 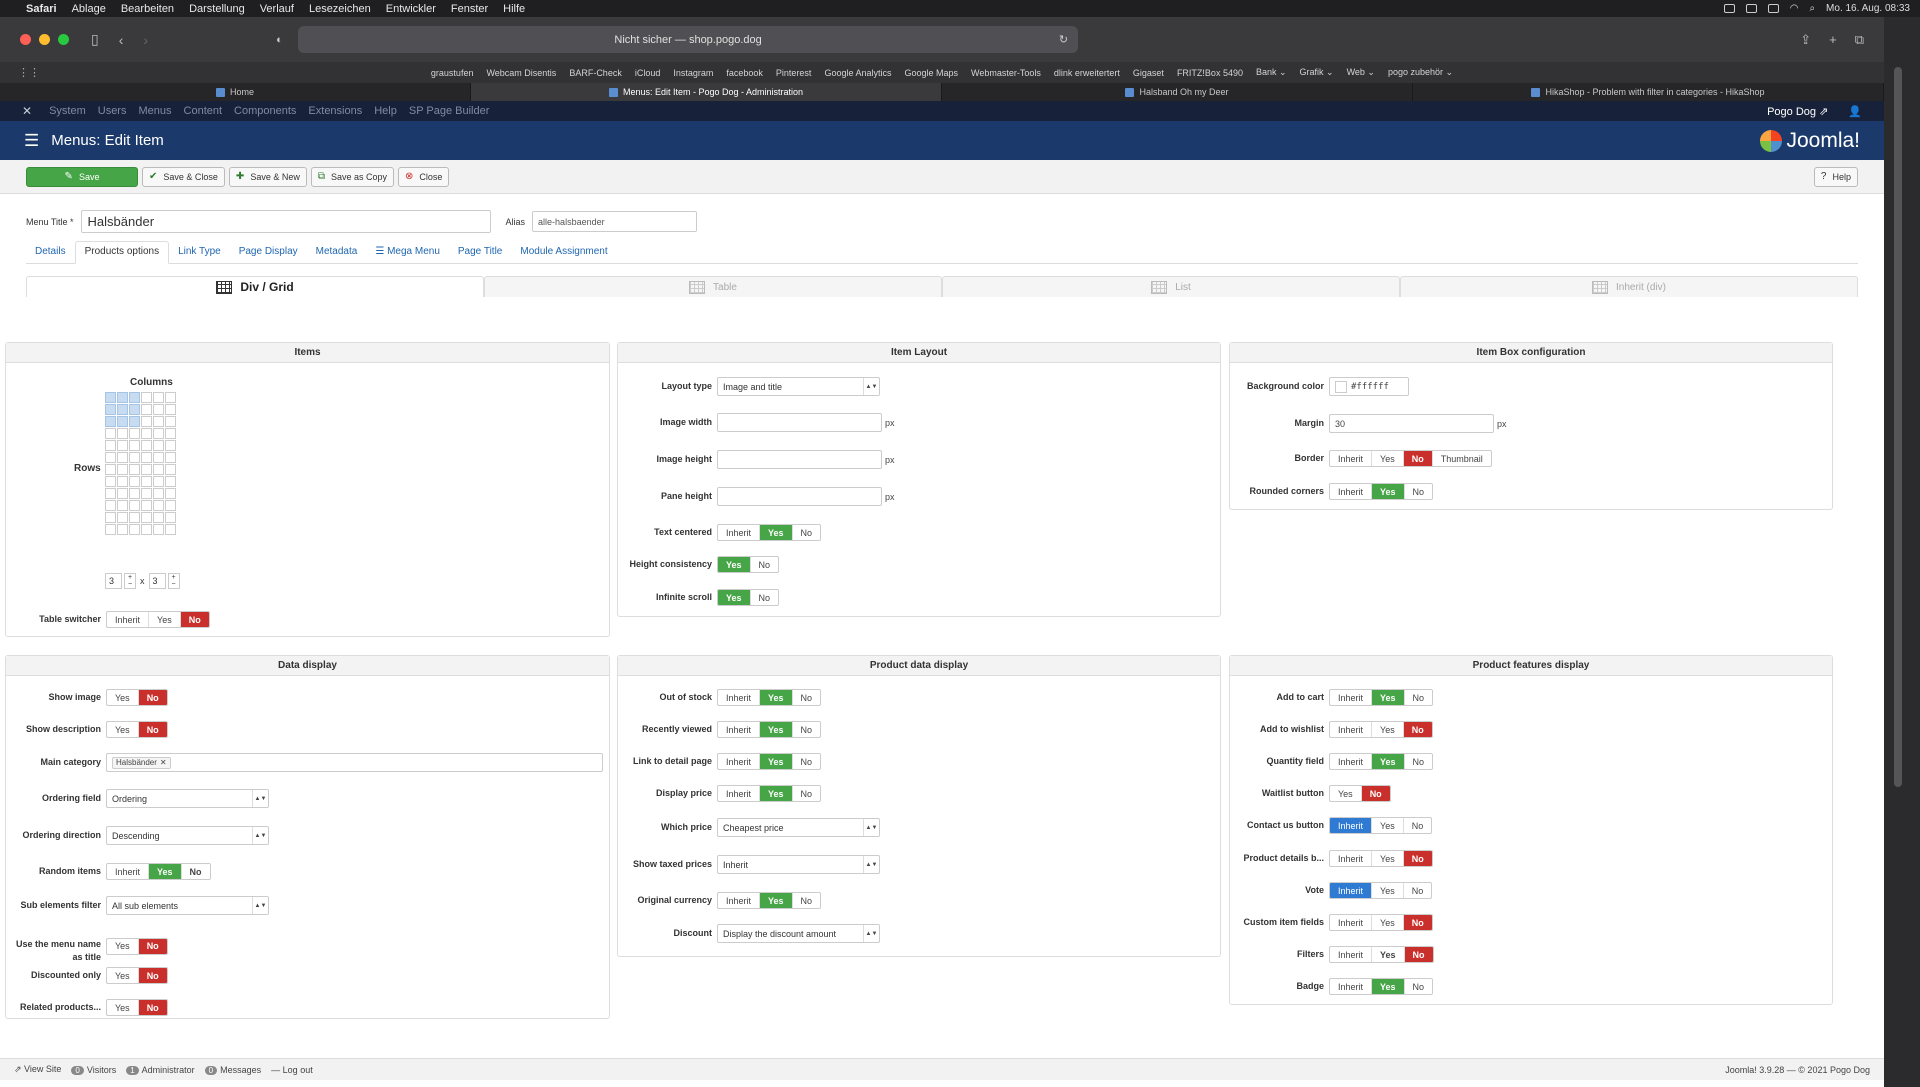 What do you see at coordinates (354, 762) in the screenshot?
I see `main-category-input: Halsbänder ✕` at bounding box center [354, 762].